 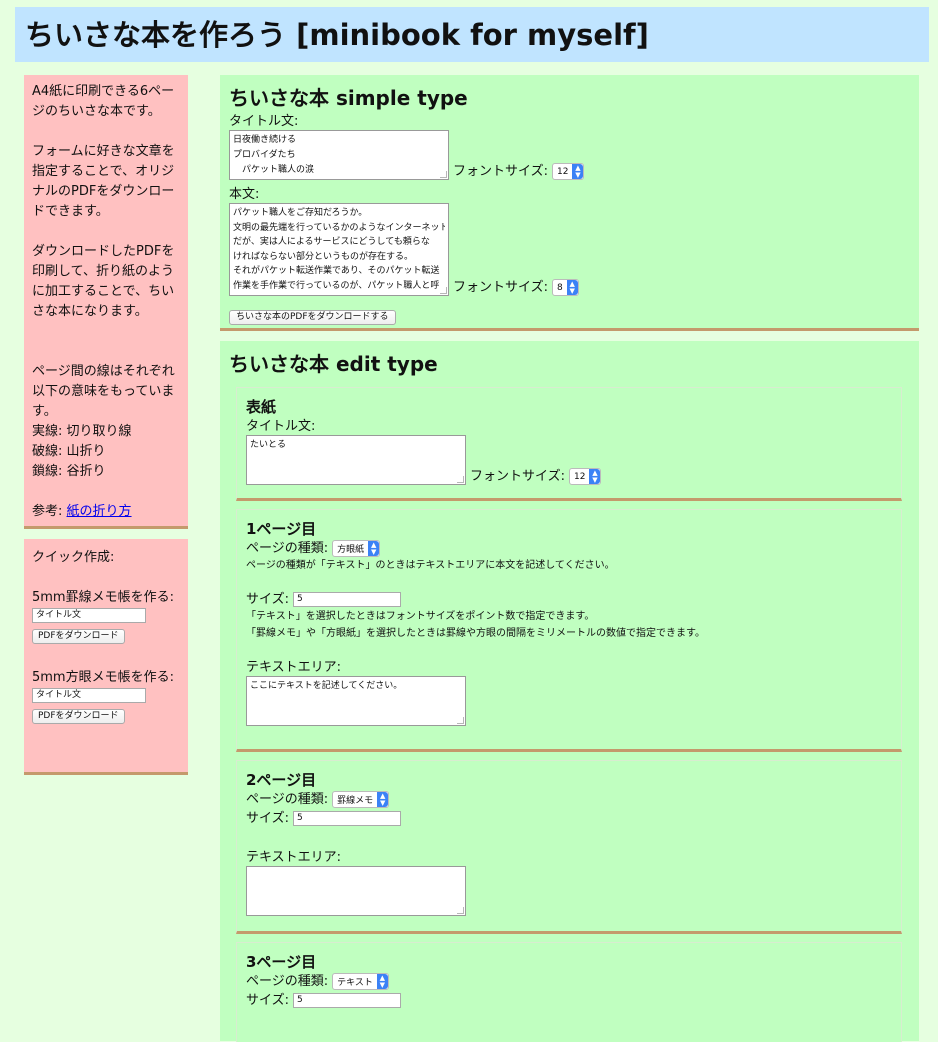 What do you see at coordinates (333, 364) in the screenshot?
I see `edit-type-heading: ちいさな本 edit type` at bounding box center [333, 364].